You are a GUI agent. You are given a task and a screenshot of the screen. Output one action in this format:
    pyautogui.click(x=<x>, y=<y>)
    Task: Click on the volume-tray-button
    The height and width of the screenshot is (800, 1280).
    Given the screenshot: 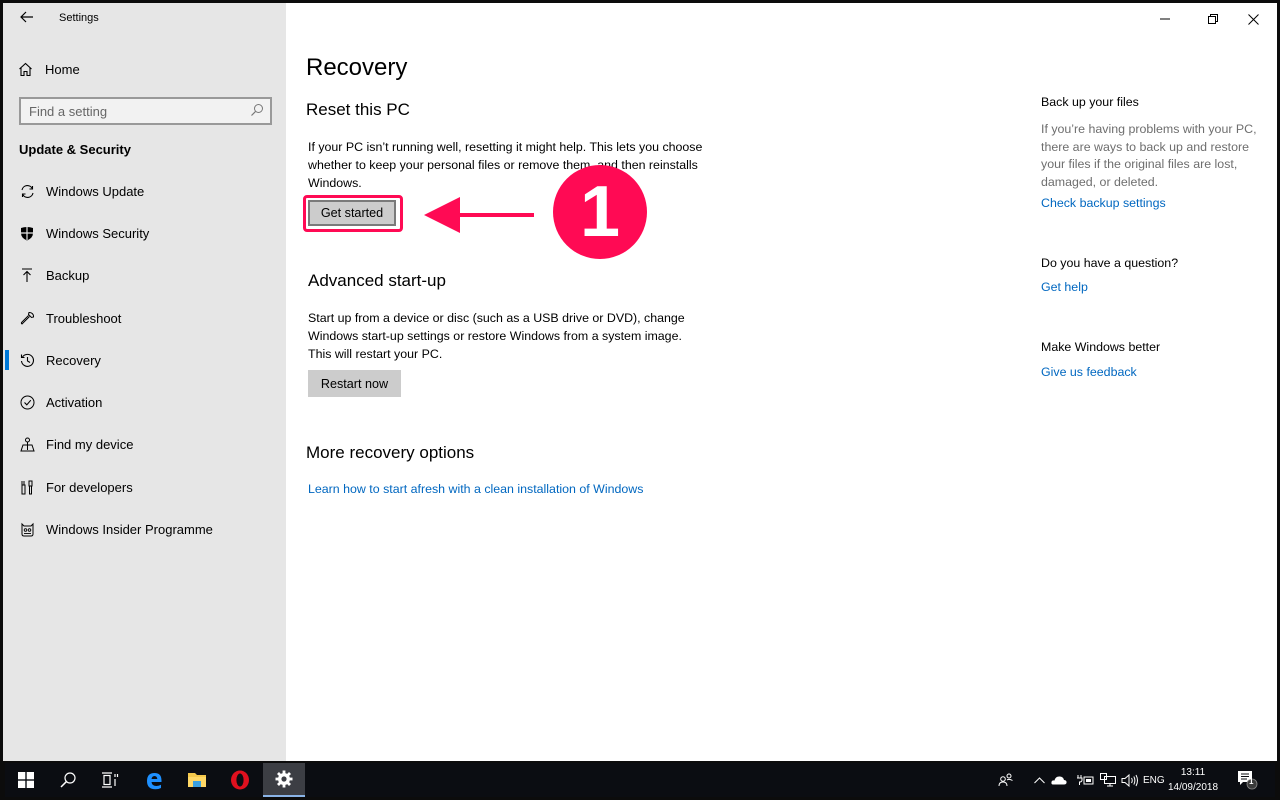 What is the action you would take?
    pyautogui.click(x=1130, y=780)
    